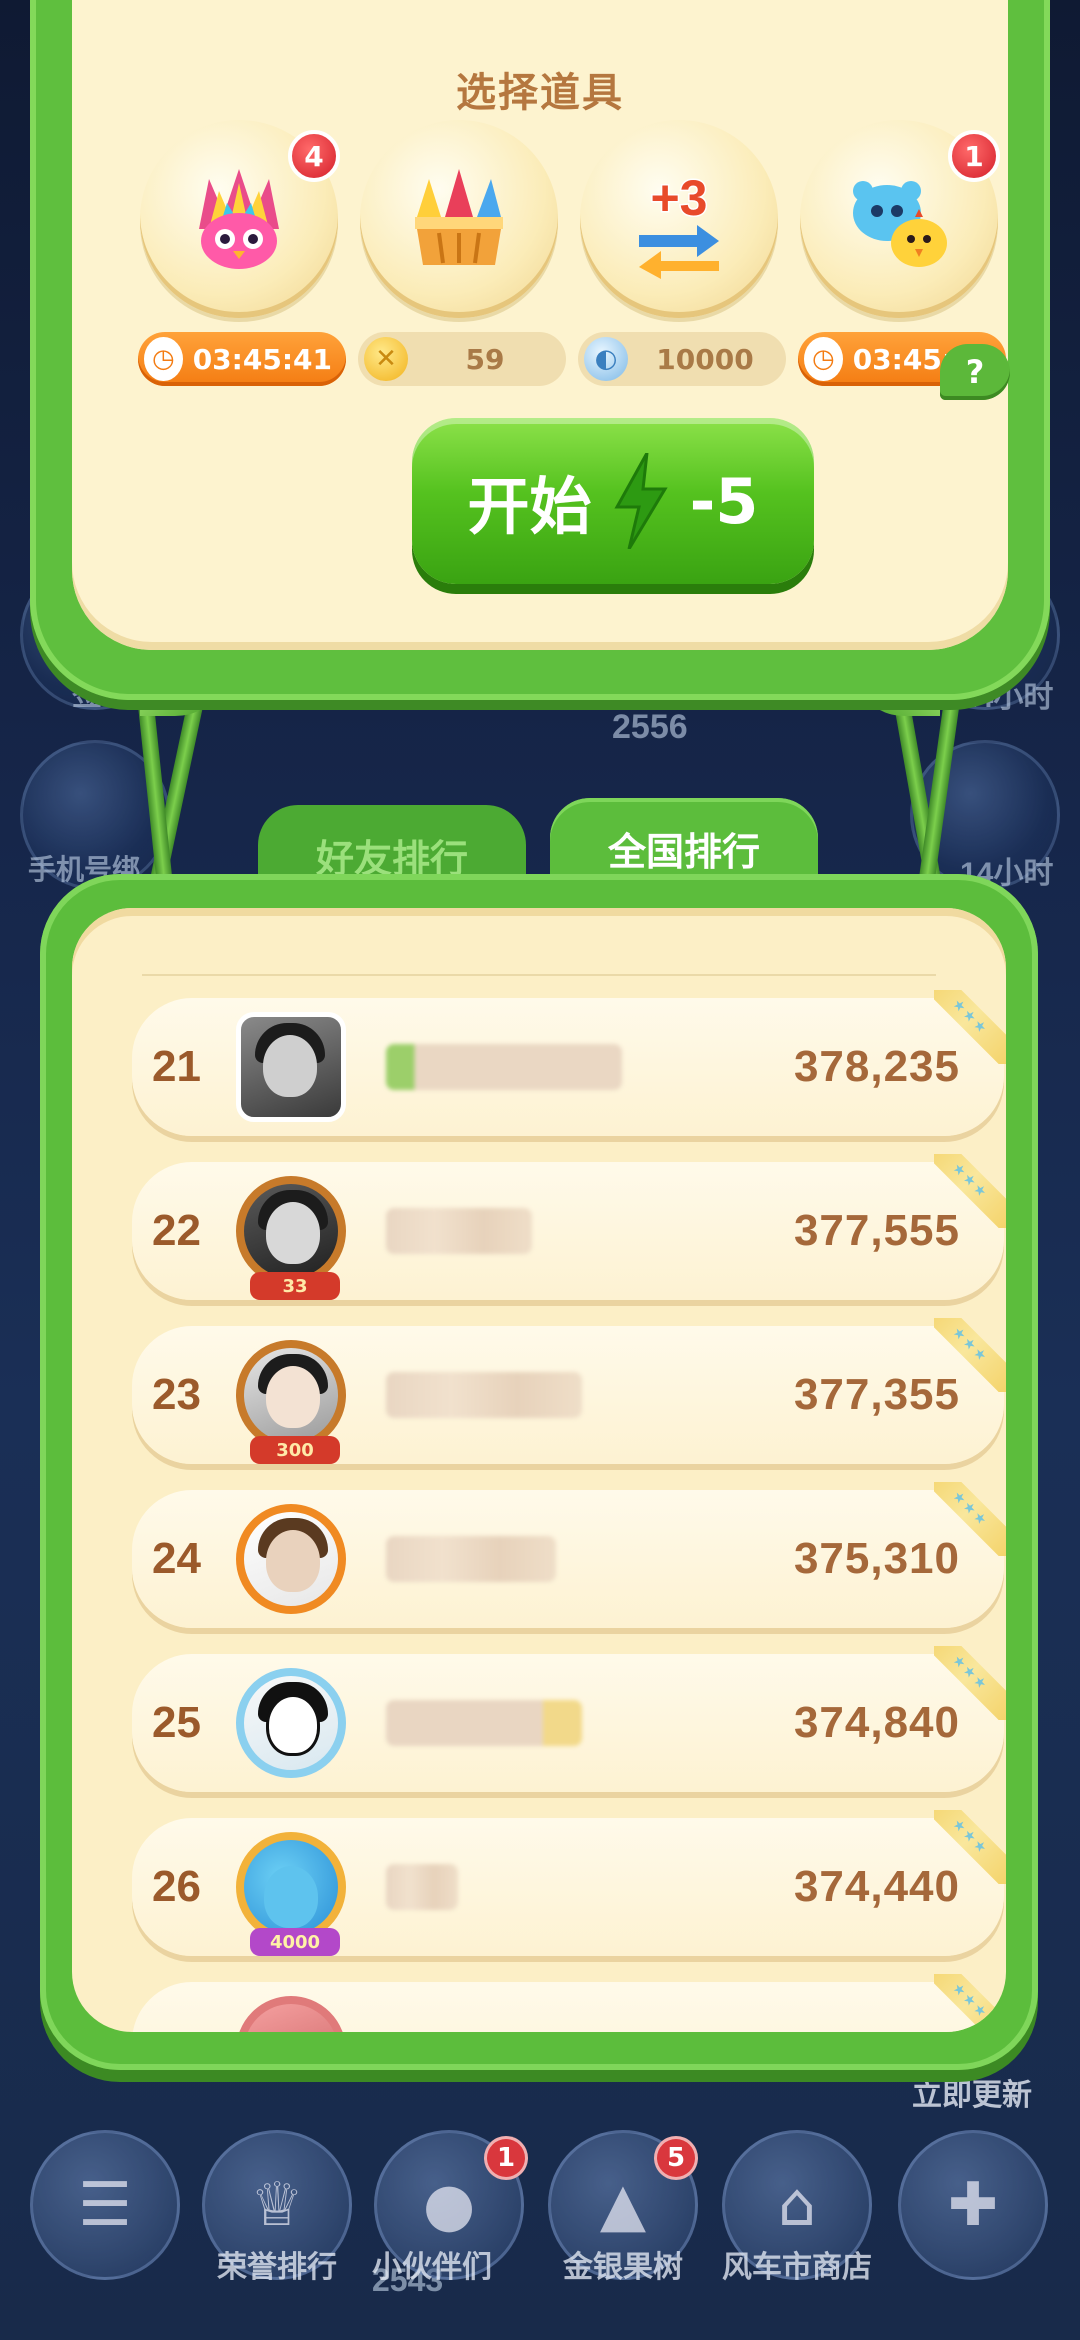  I want to click on ranking-row: 23 300 377,355 ★★★, so click(569, 1391).